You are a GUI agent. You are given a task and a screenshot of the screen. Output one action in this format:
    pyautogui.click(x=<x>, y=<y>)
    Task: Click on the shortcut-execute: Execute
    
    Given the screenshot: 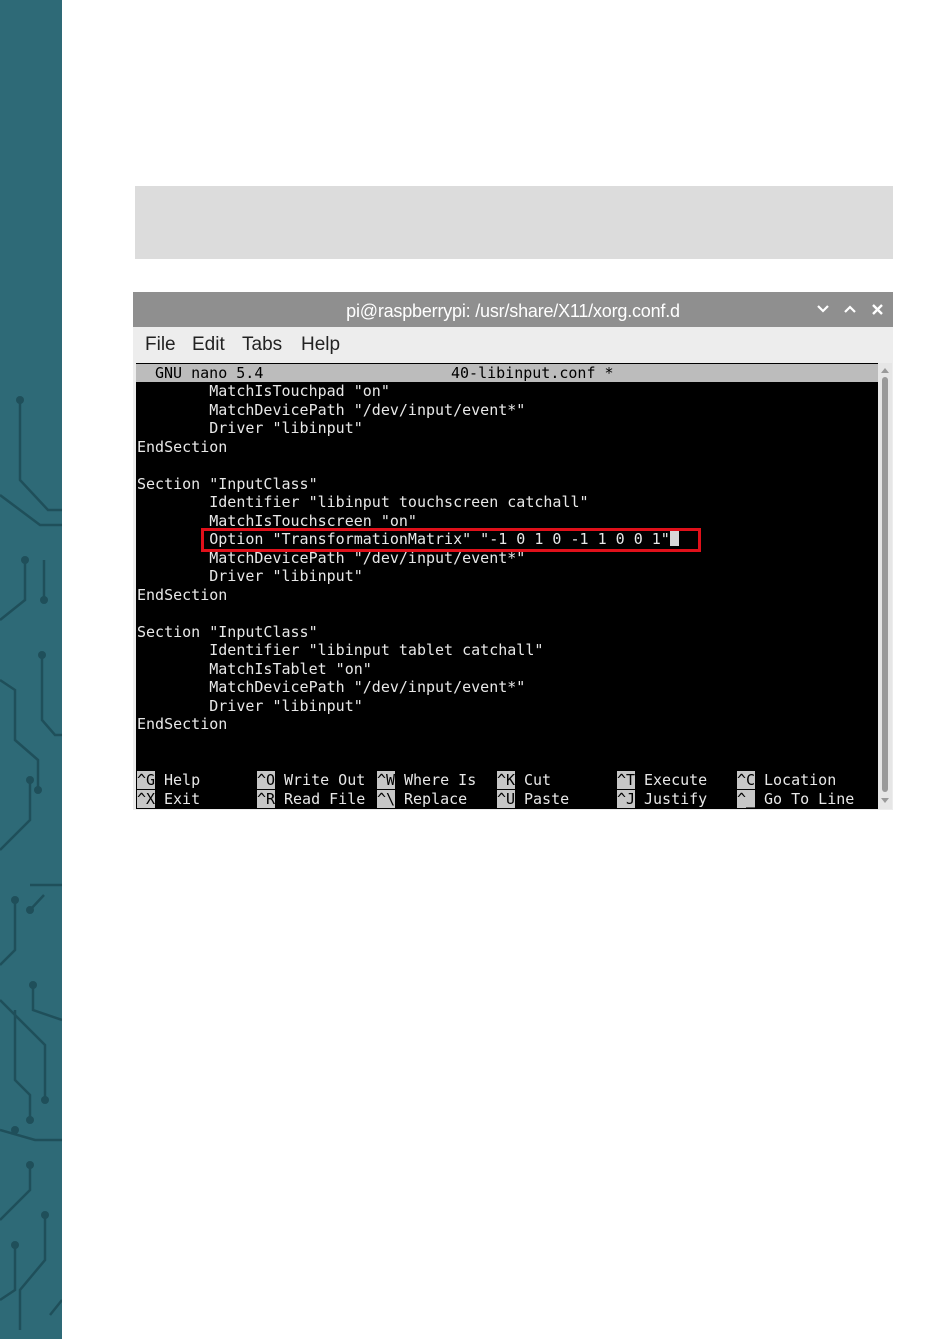 What is the action you would take?
    pyautogui.click(x=675, y=780)
    